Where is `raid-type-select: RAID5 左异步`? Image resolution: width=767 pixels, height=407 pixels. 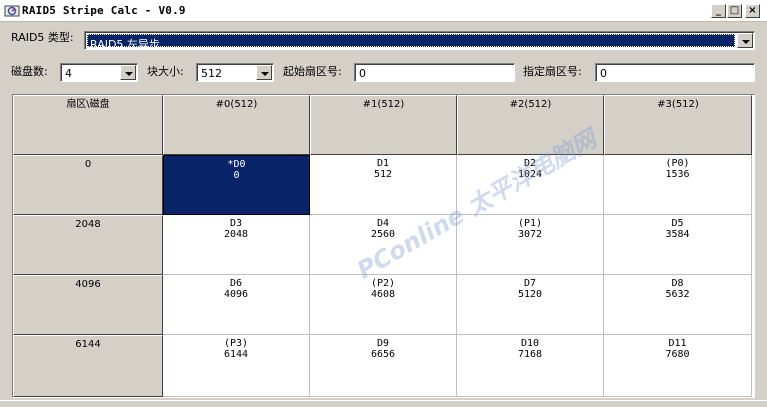
raid-type-select: RAID5 左异步 is located at coordinates (419, 41).